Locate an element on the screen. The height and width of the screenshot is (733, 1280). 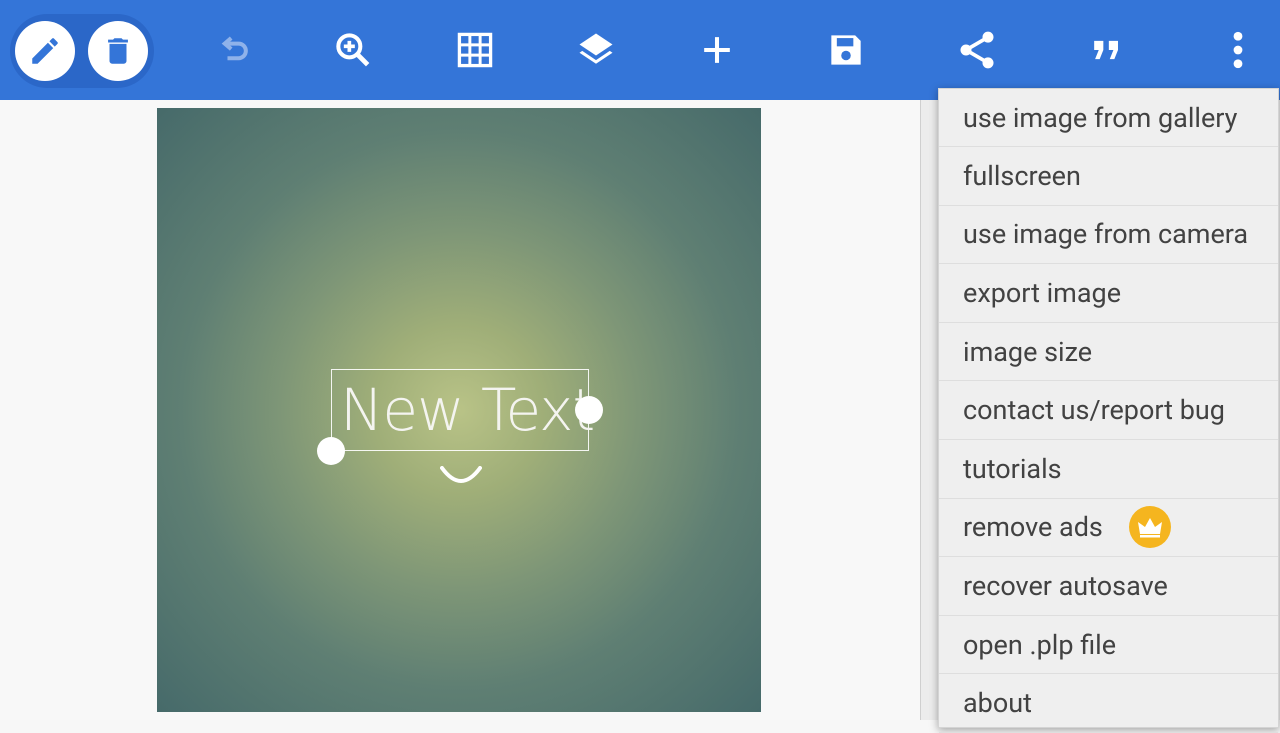
zoom-in-icon is located at coordinates (353, 50).